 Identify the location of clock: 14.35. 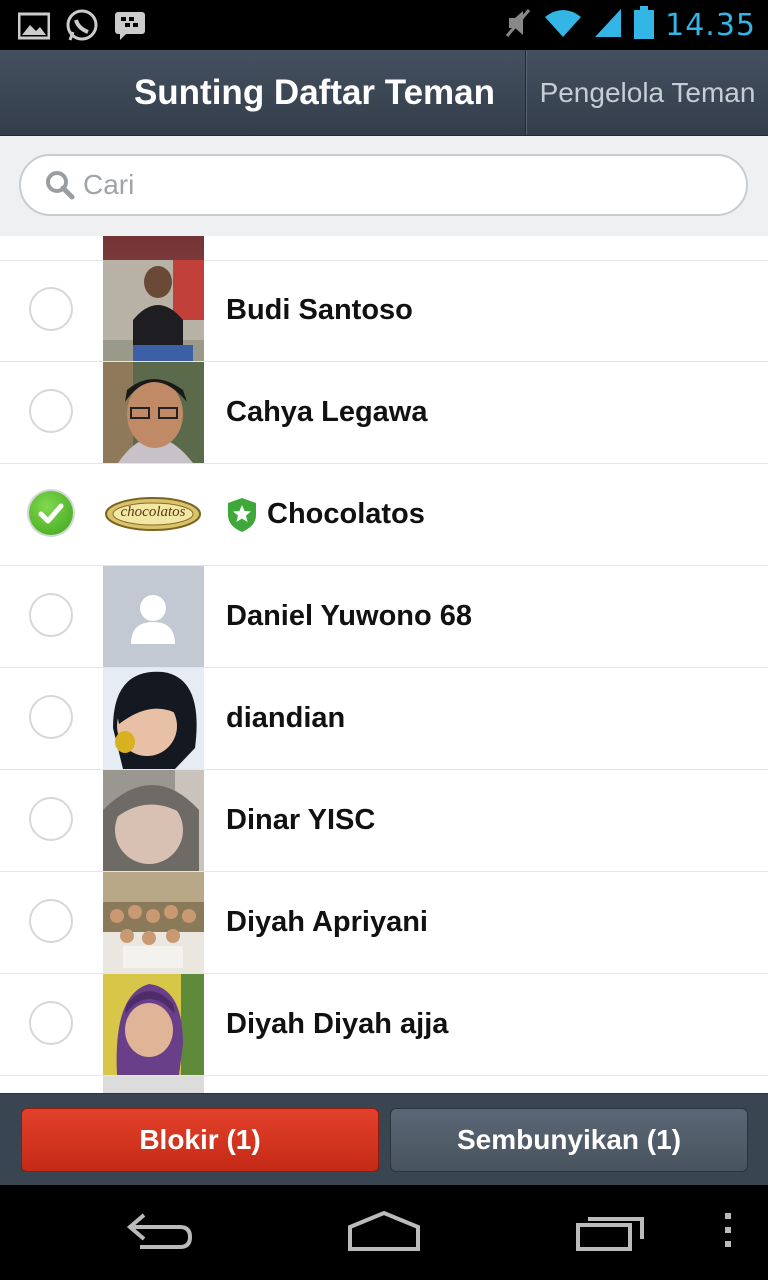
(710, 25).